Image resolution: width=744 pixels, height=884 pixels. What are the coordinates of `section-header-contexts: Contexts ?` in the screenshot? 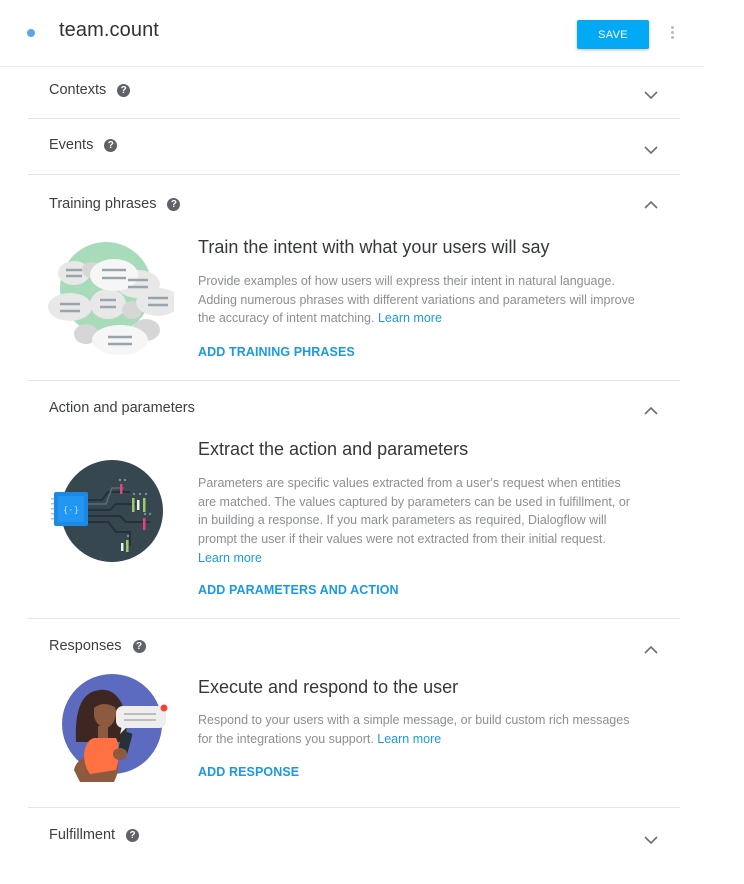 It's located at (90, 90).